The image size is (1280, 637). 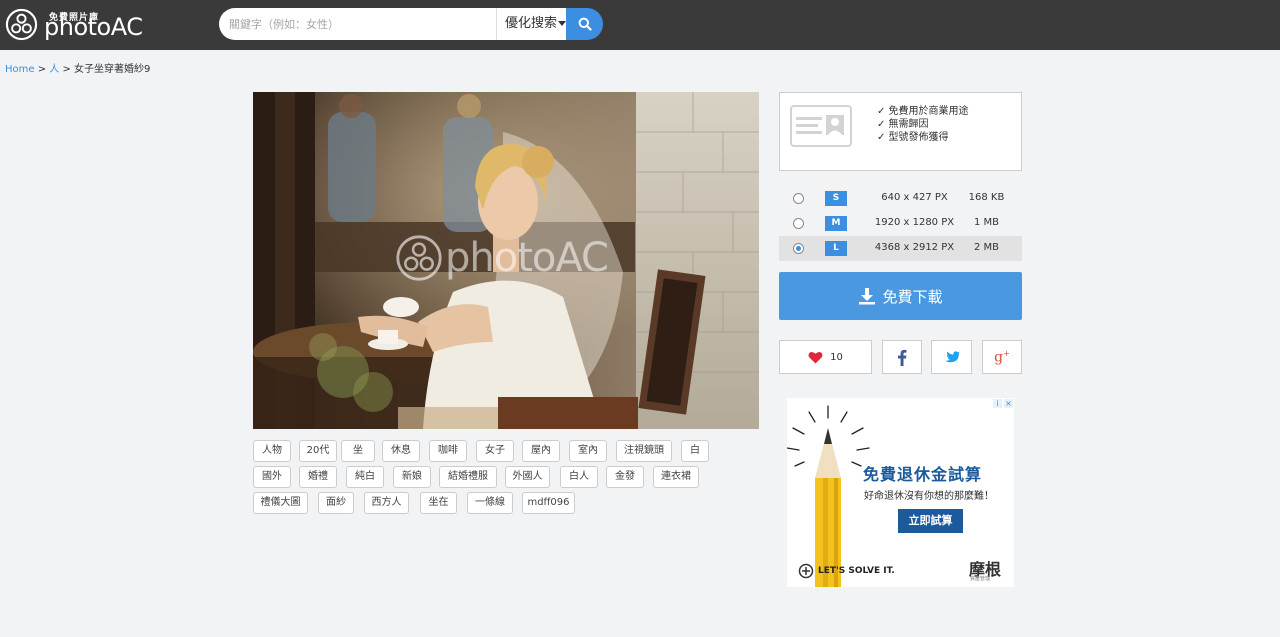 What do you see at coordinates (676, 477) in the screenshot?
I see `tag-item: 連衣裙` at bounding box center [676, 477].